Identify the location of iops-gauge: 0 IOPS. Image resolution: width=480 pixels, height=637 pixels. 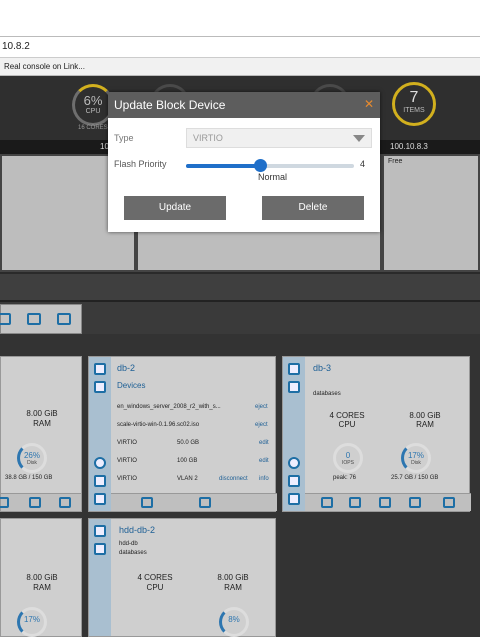
(348, 458).